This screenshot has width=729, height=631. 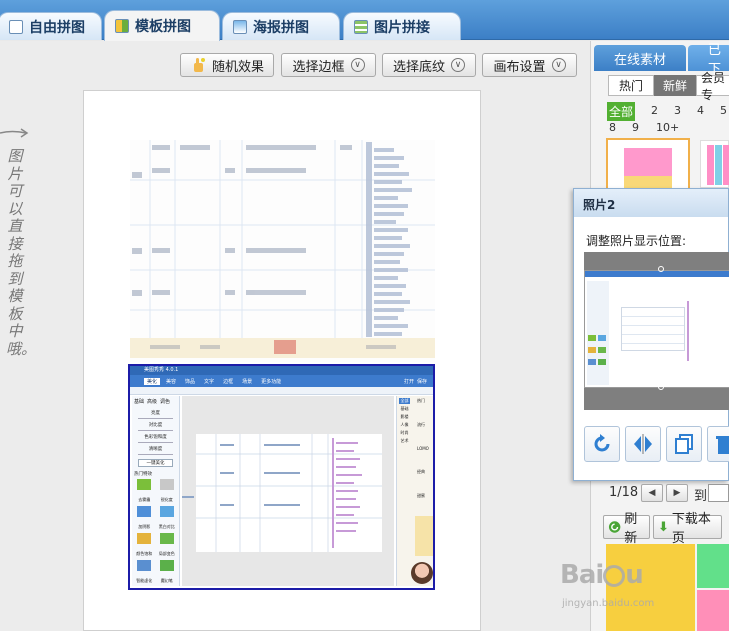 I want to click on preview-image, so click(x=656, y=329).